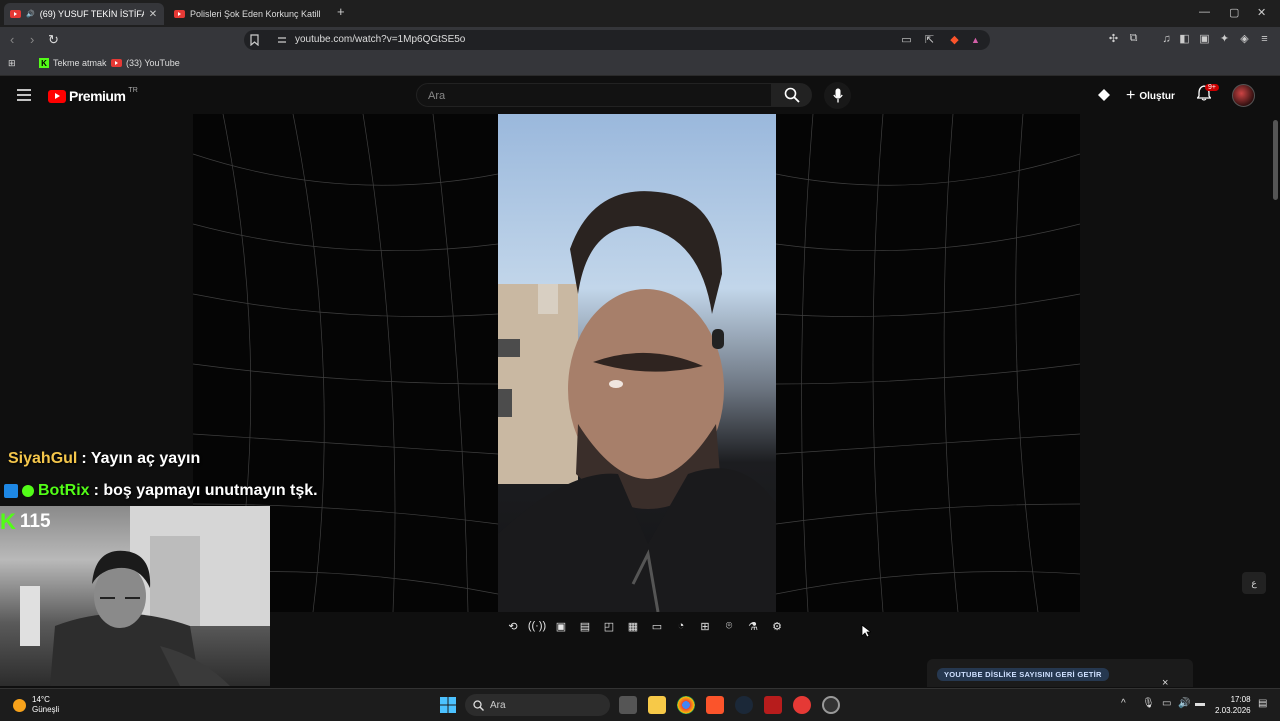  I want to click on search-input, so click(588, 96).